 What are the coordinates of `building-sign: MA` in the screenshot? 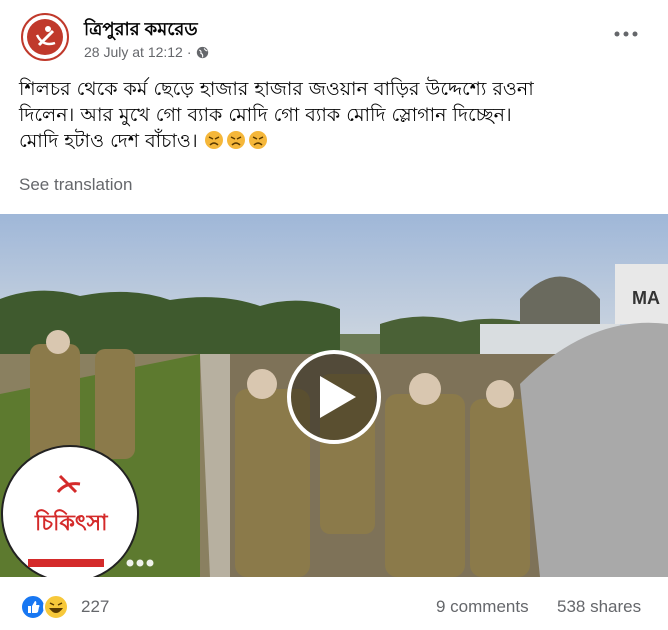 It's located at (646, 298).